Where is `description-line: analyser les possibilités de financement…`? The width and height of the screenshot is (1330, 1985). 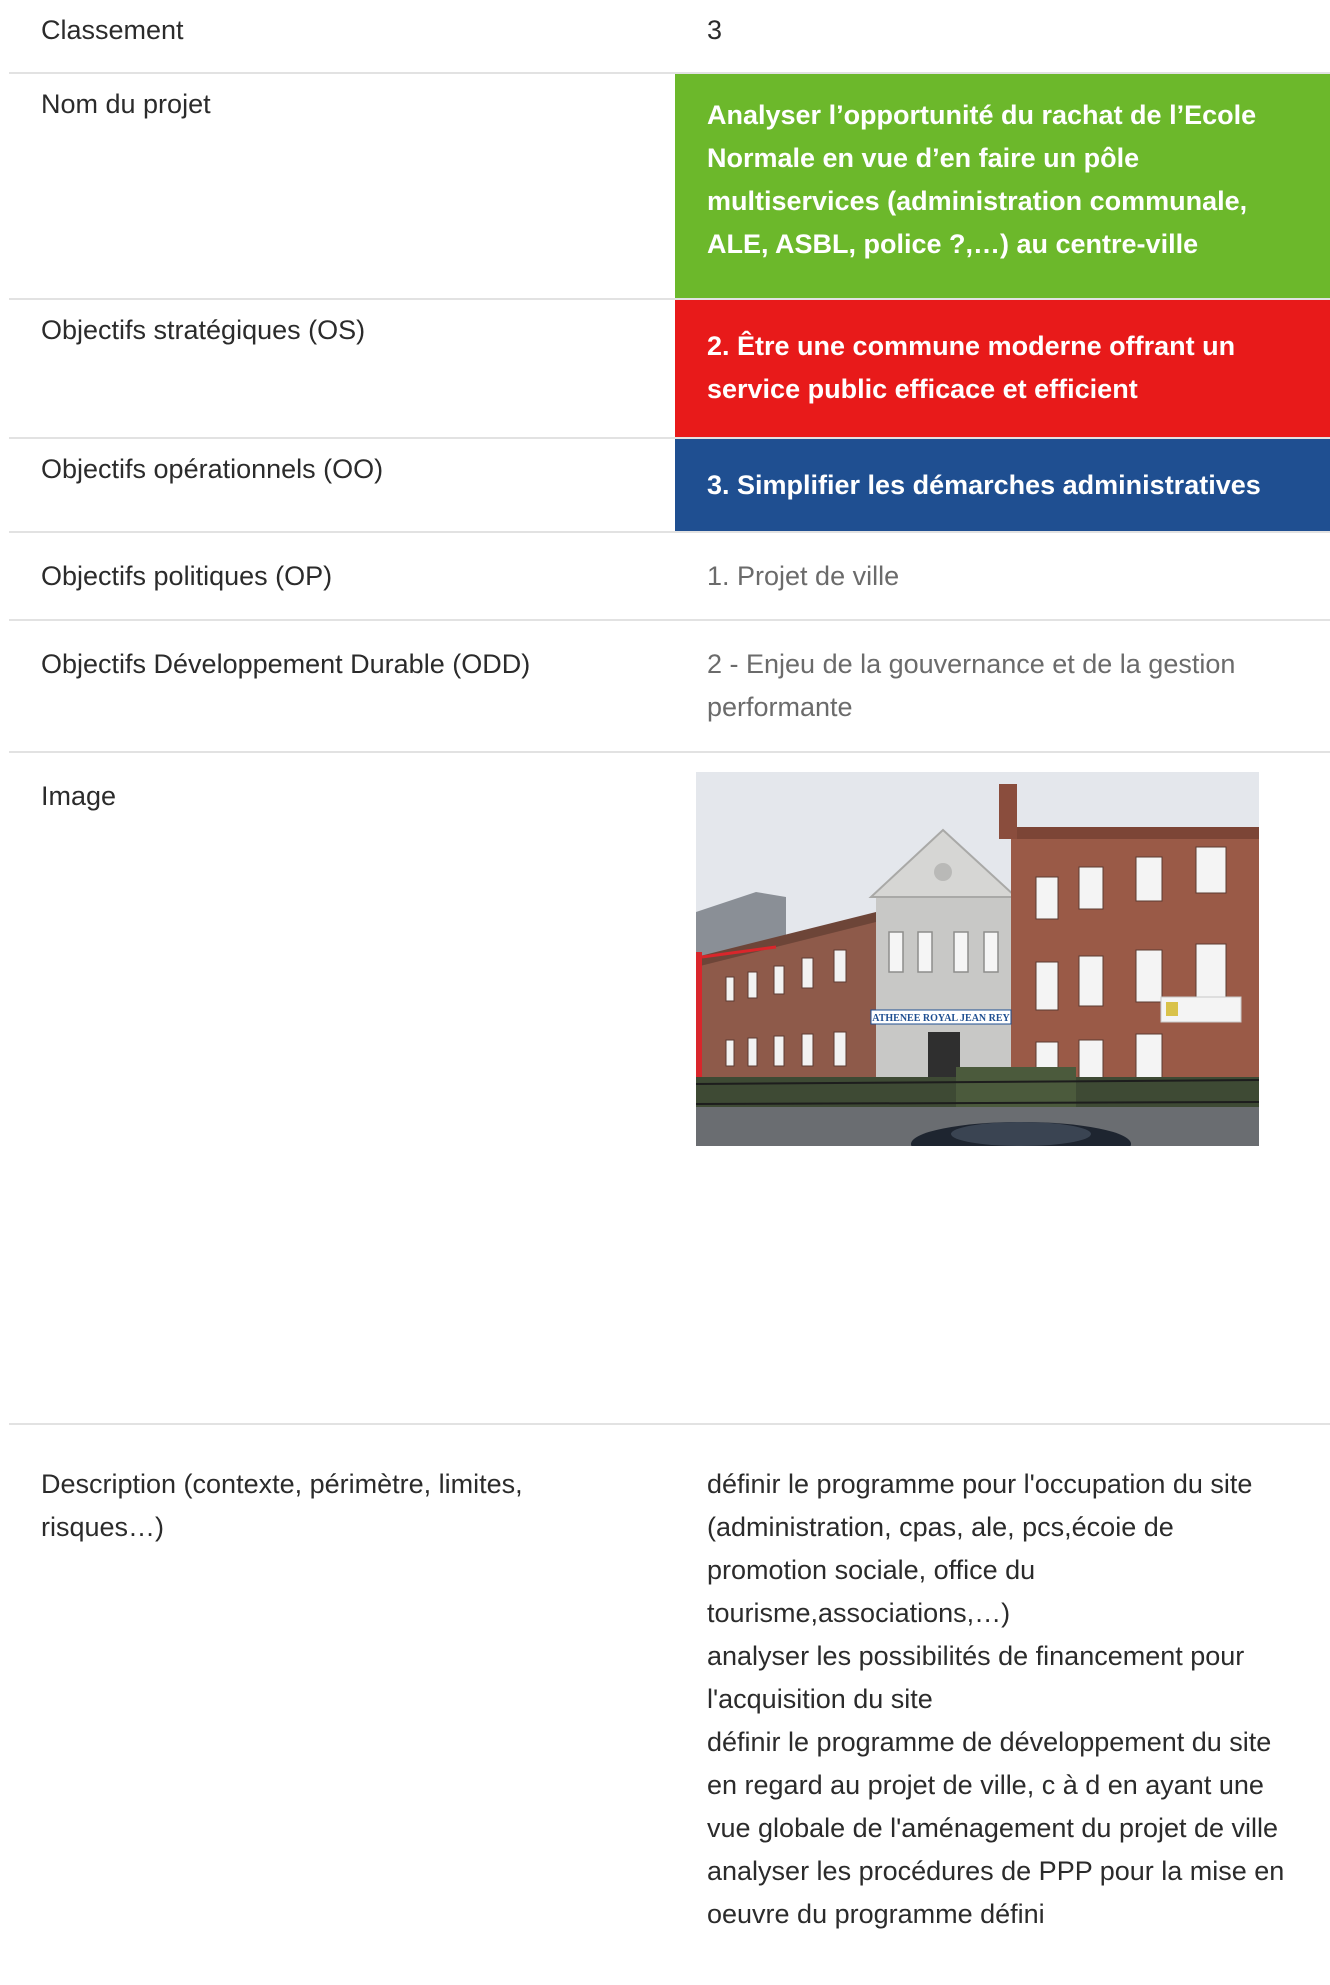 description-line: analyser les possibilités de financement… is located at coordinates (976, 1677).